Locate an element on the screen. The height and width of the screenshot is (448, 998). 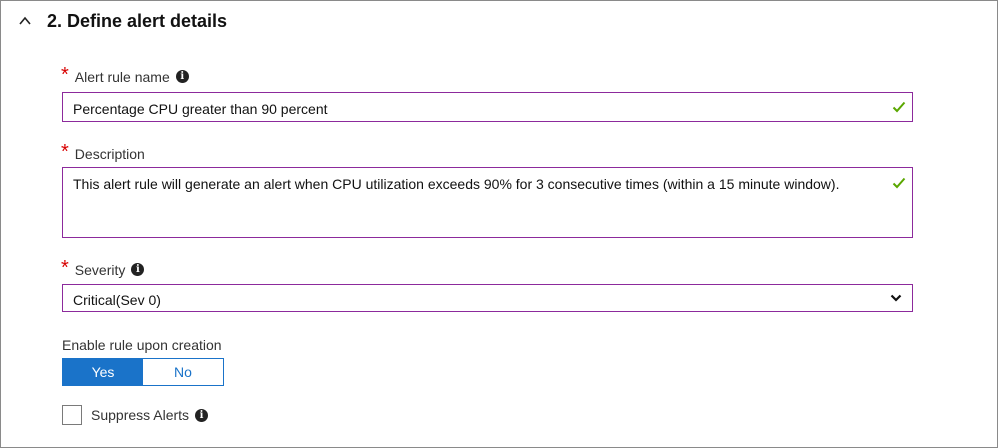
rule-name-label: Alert rule name is located at coordinates (122, 77).